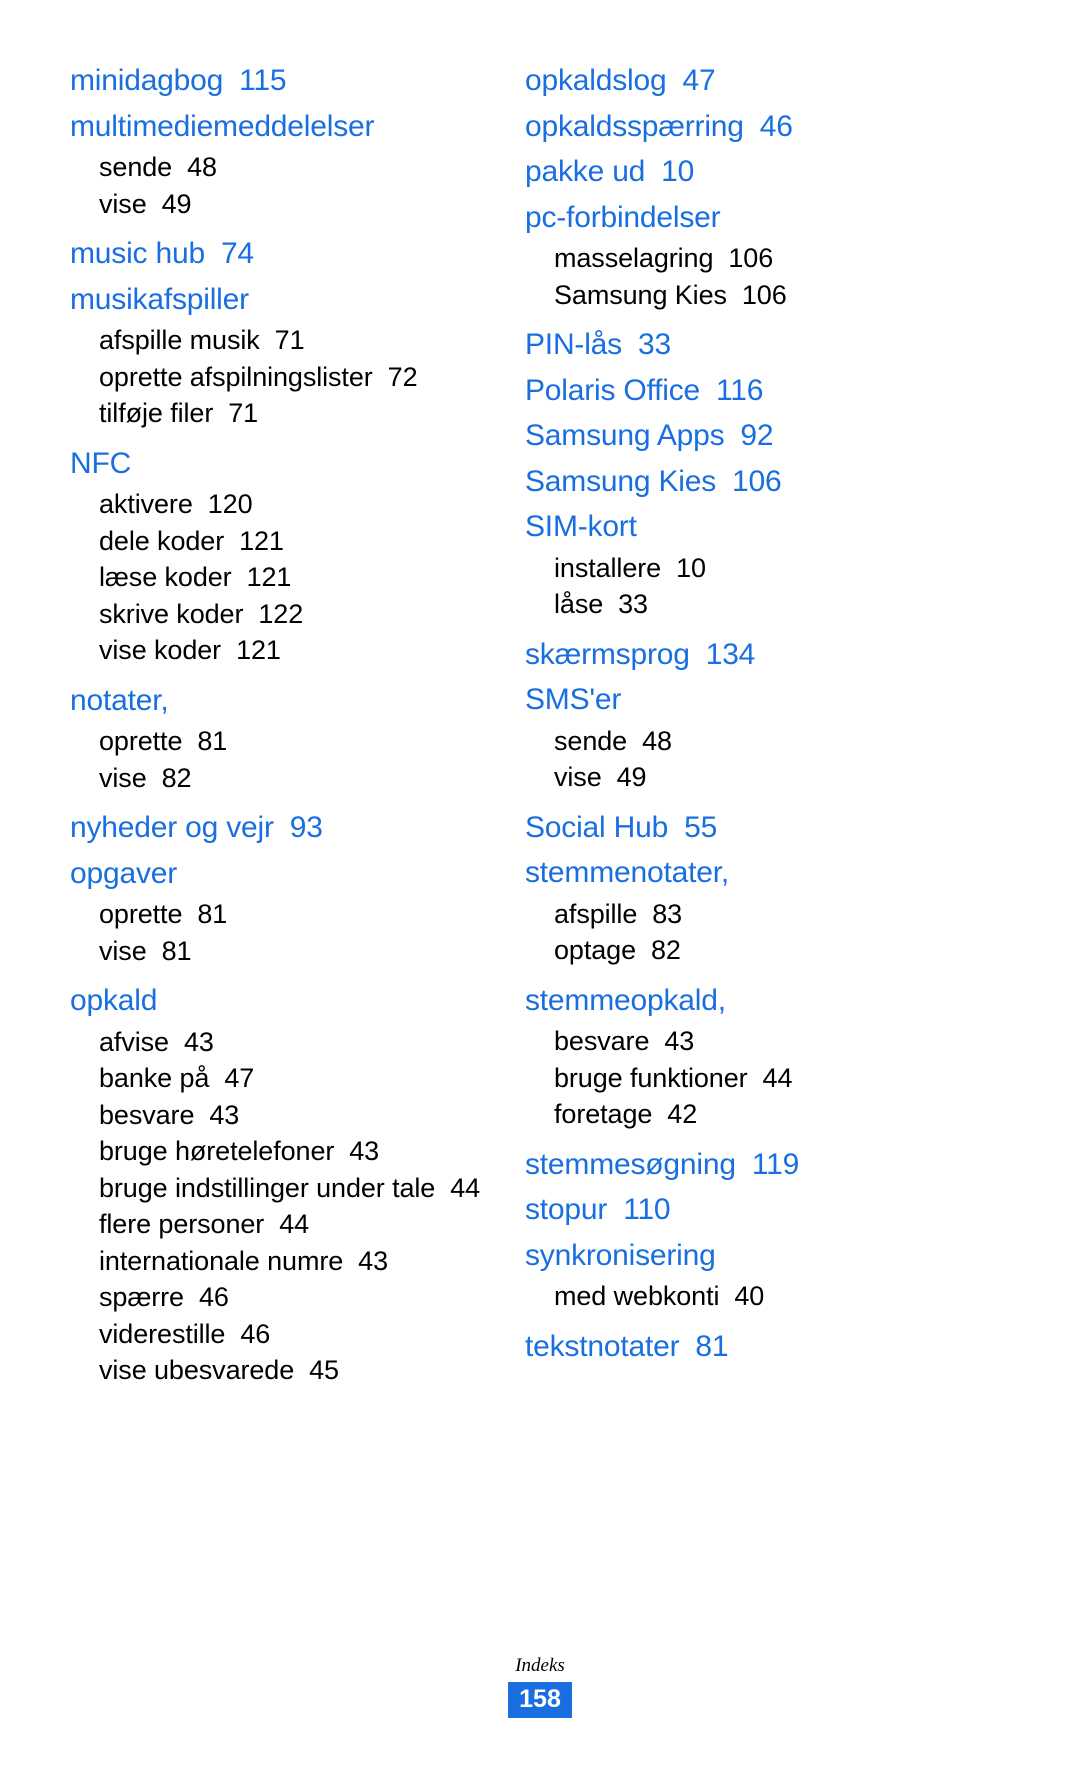  Describe the element at coordinates (278, 1078) in the screenshot. I see `index-entry-sub: banke på 47` at that location.